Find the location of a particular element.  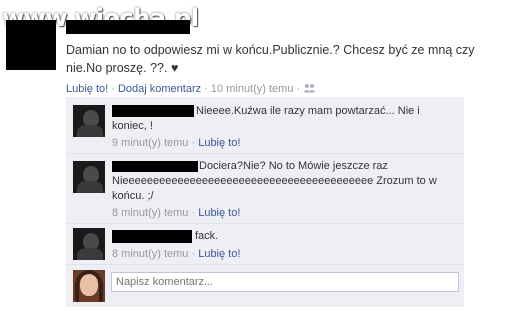

comment-text-line3: końcu. ;/ is located at coordinates (133, 196).